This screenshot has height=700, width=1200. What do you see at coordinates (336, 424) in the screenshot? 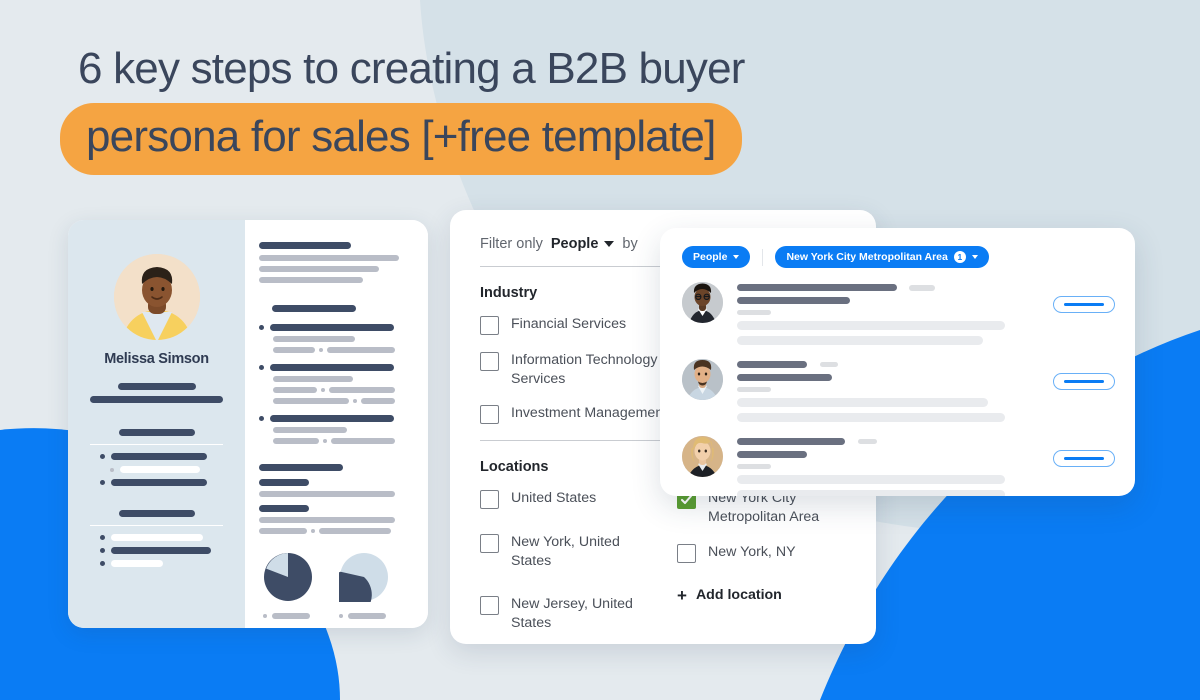
I see `persona-card-right-column` at bounding box center [336, 424].